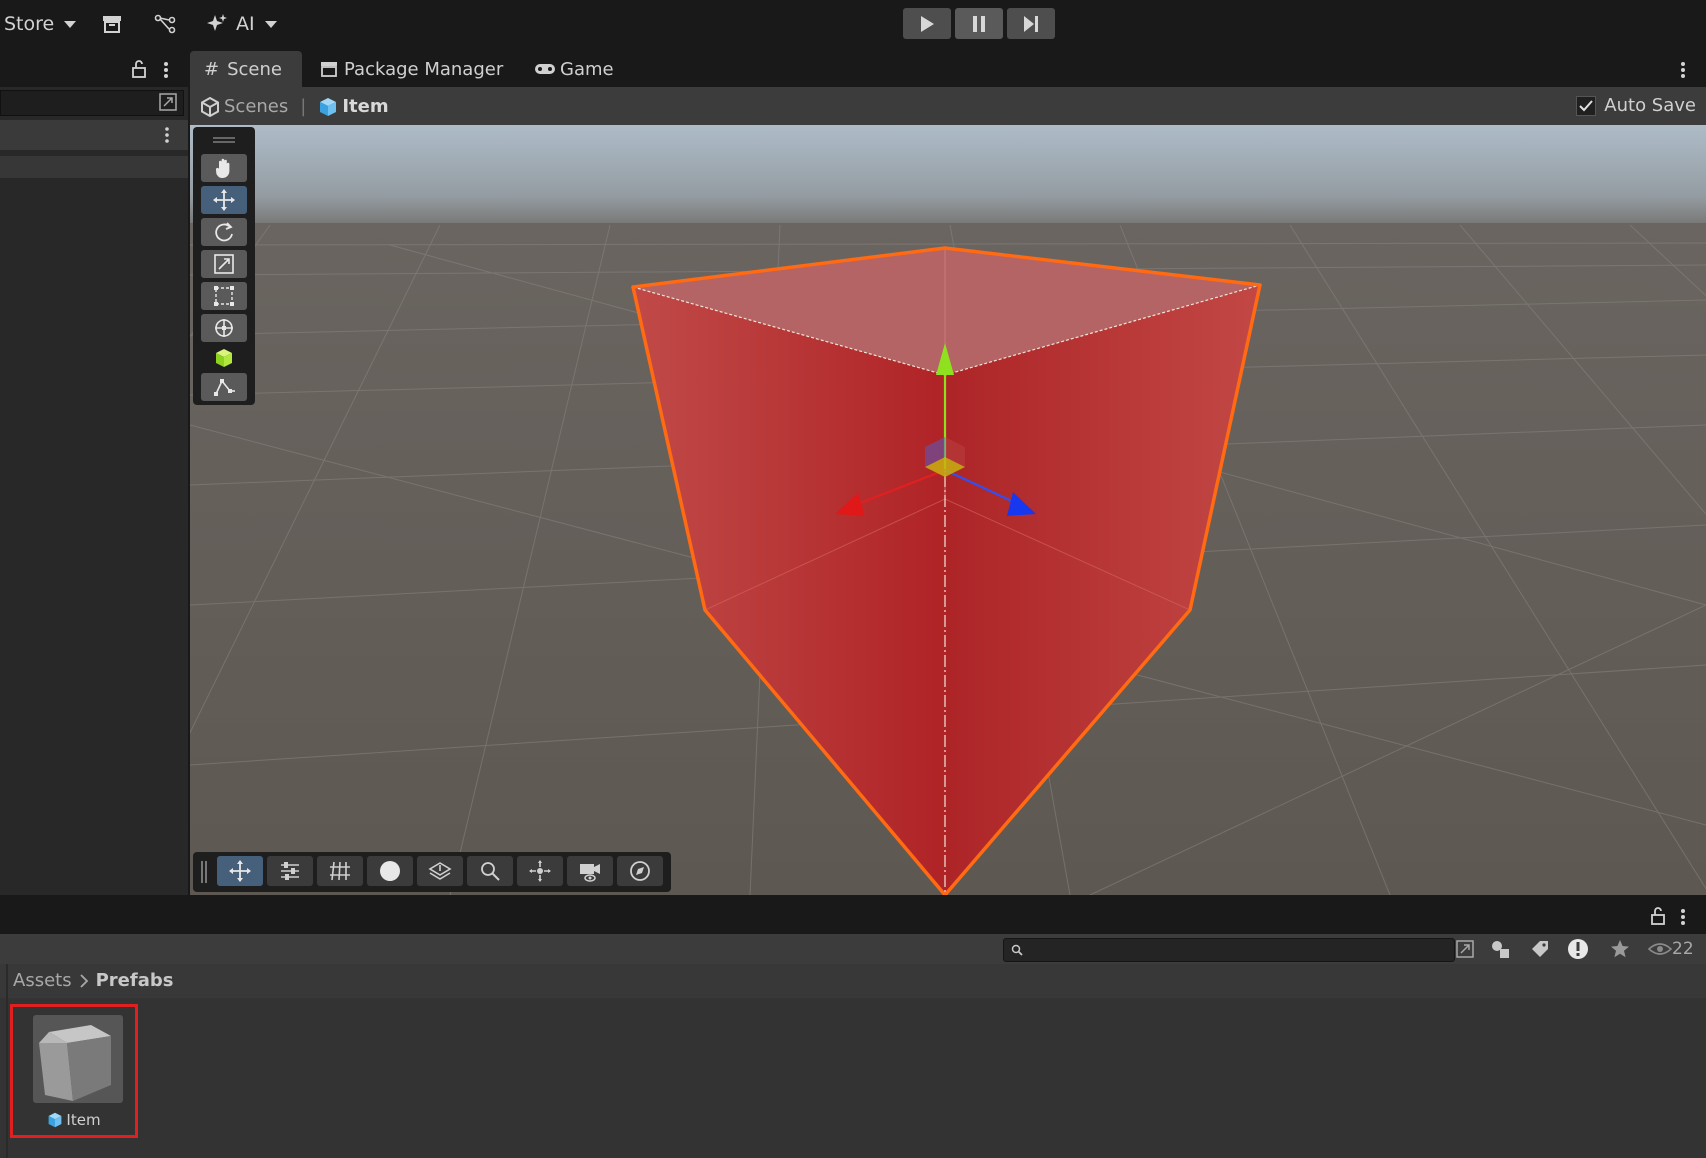 The height and width of the screenshot is (1158, 1706). What do you see at coordinates (75, 1063) in the screenshot?
I see `cube-preview-icon` at bounding box center [75, 1063].